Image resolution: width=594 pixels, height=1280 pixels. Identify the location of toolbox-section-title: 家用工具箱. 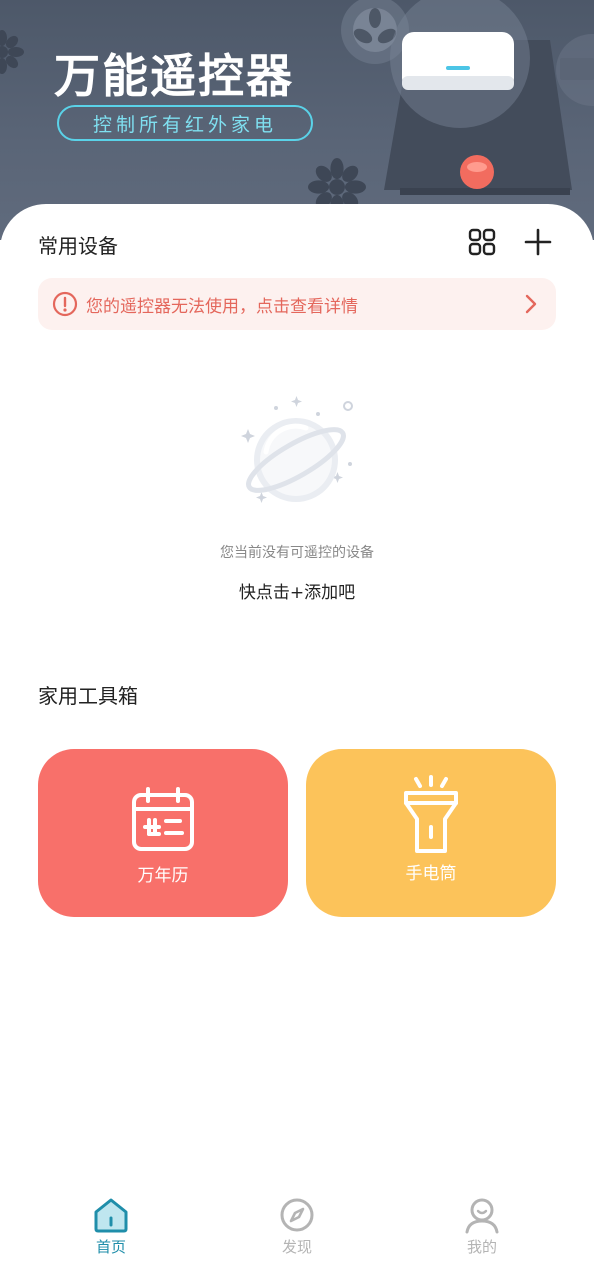
(88, 696).